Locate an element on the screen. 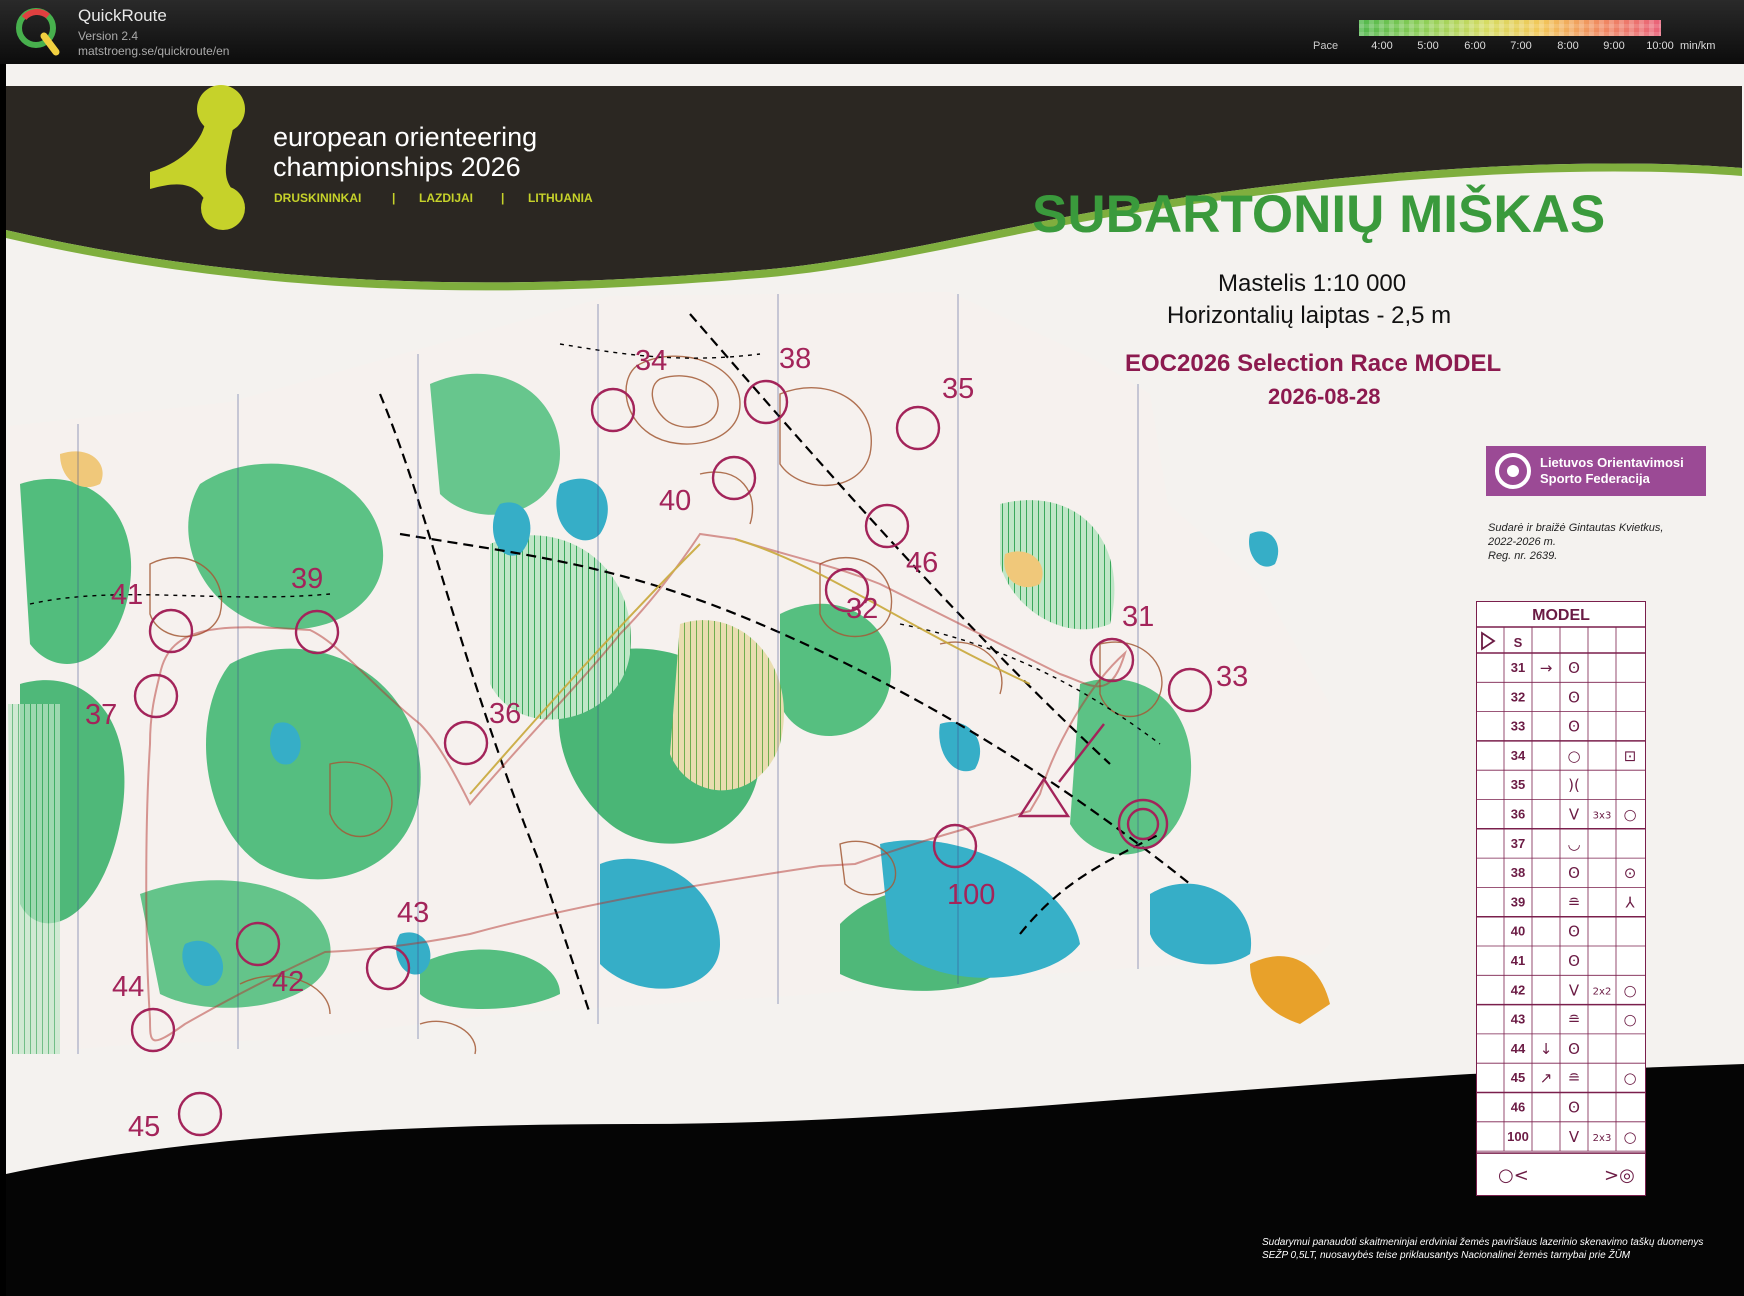 This screenshot has height=1296, width=1744. federation-name-line1: Lietuvos Orientavimosi is located at coordinates (1612, 462).